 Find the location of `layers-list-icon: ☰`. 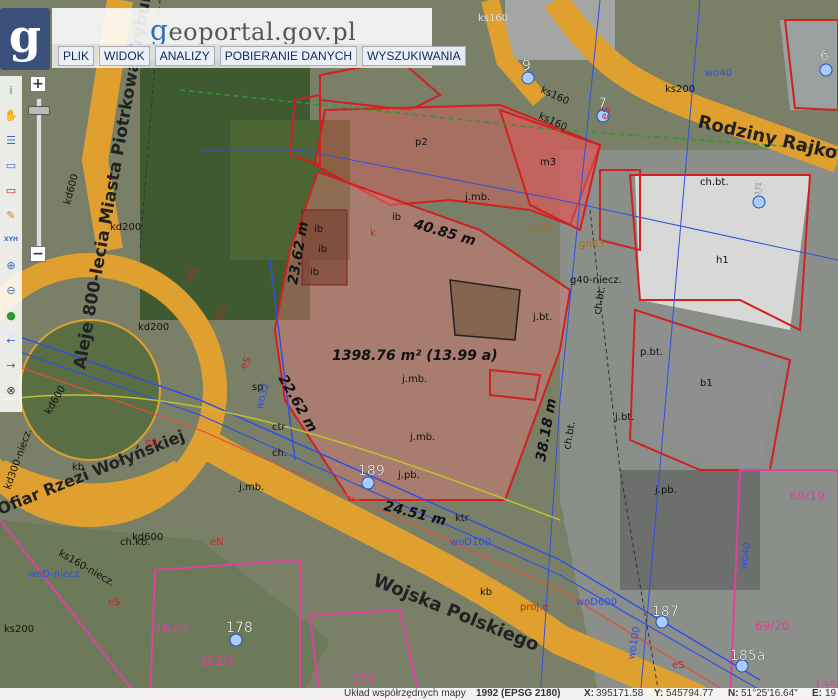

layers-list-icon: ☰ is located at coordinates (11, 140).